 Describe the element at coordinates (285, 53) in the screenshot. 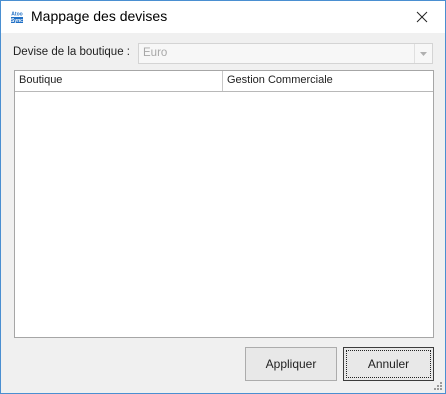

I see `currency-select: Euro` at that location.